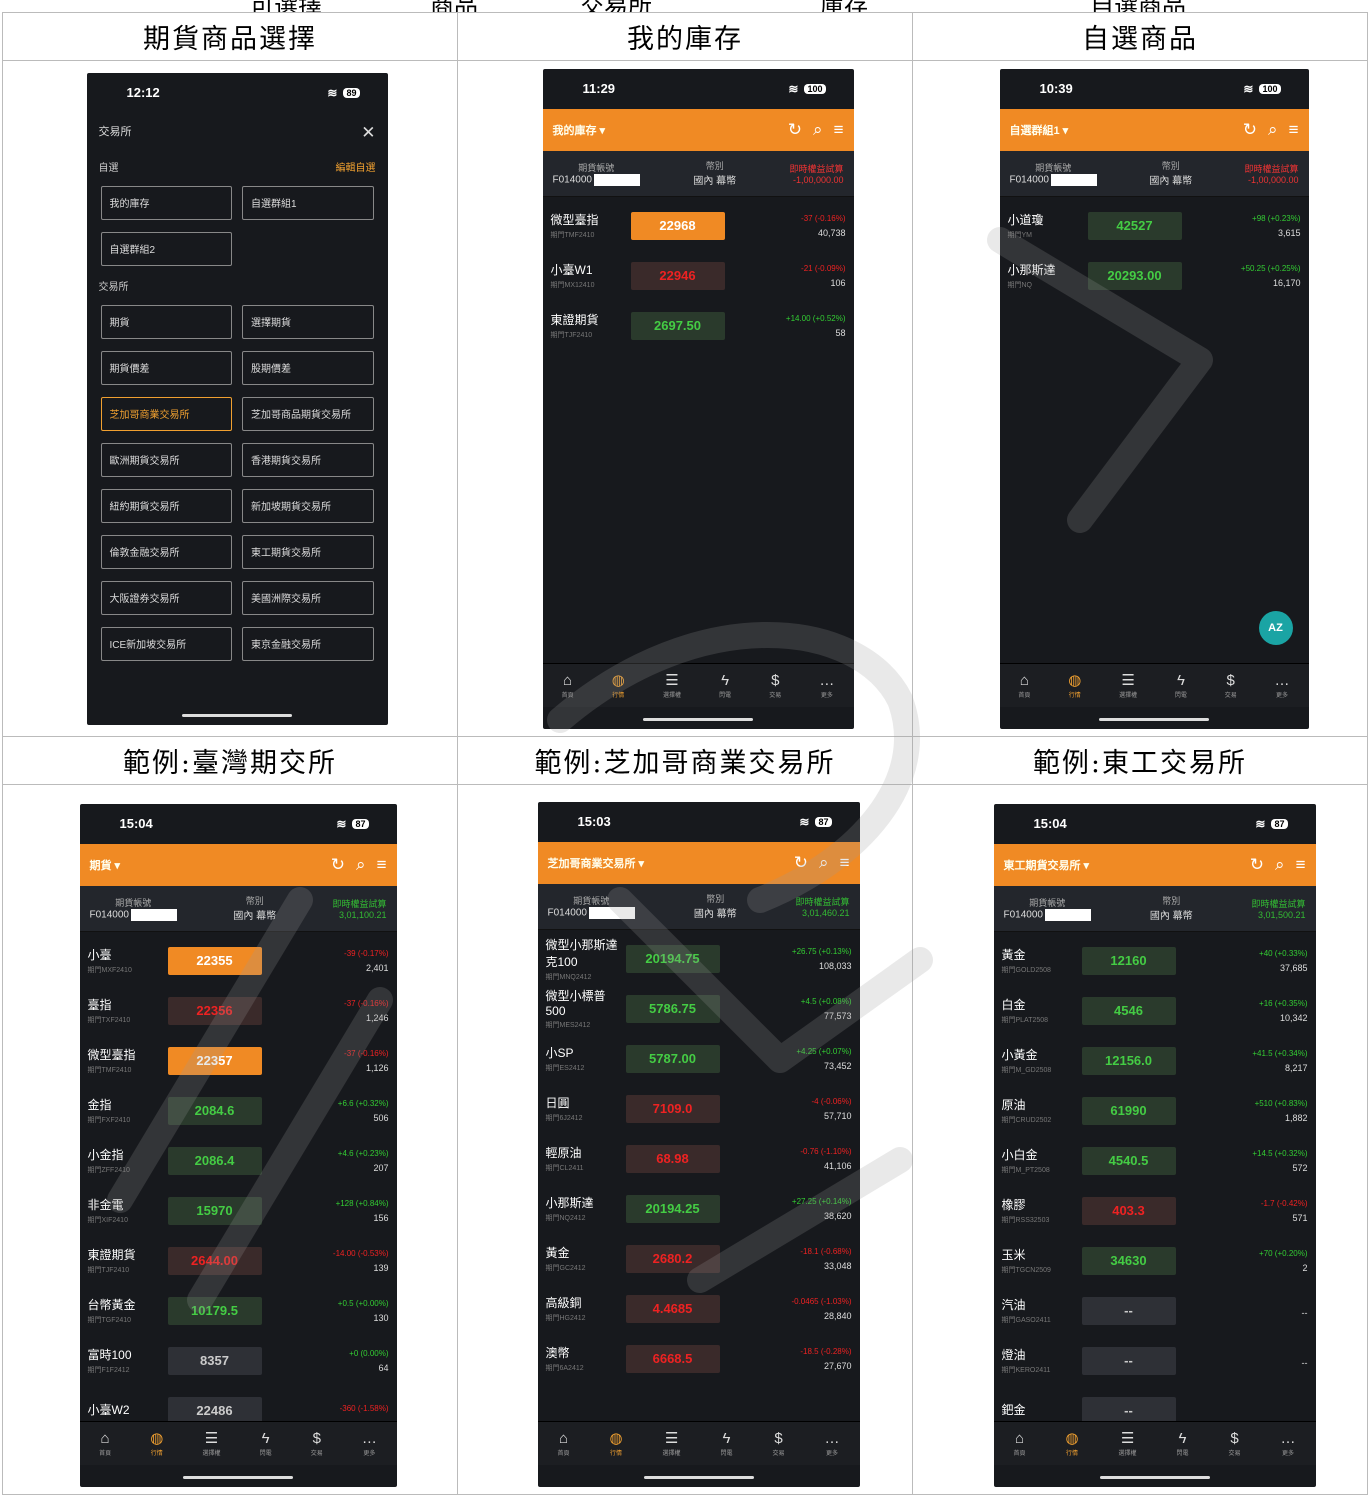 Image resolution: width=1371 pixels, height=1497 pixels. What do you see at coordinates (1128, 1360) in the screenshot?
I see `quote-price-button: --` at bounding box center [1128, 1360].